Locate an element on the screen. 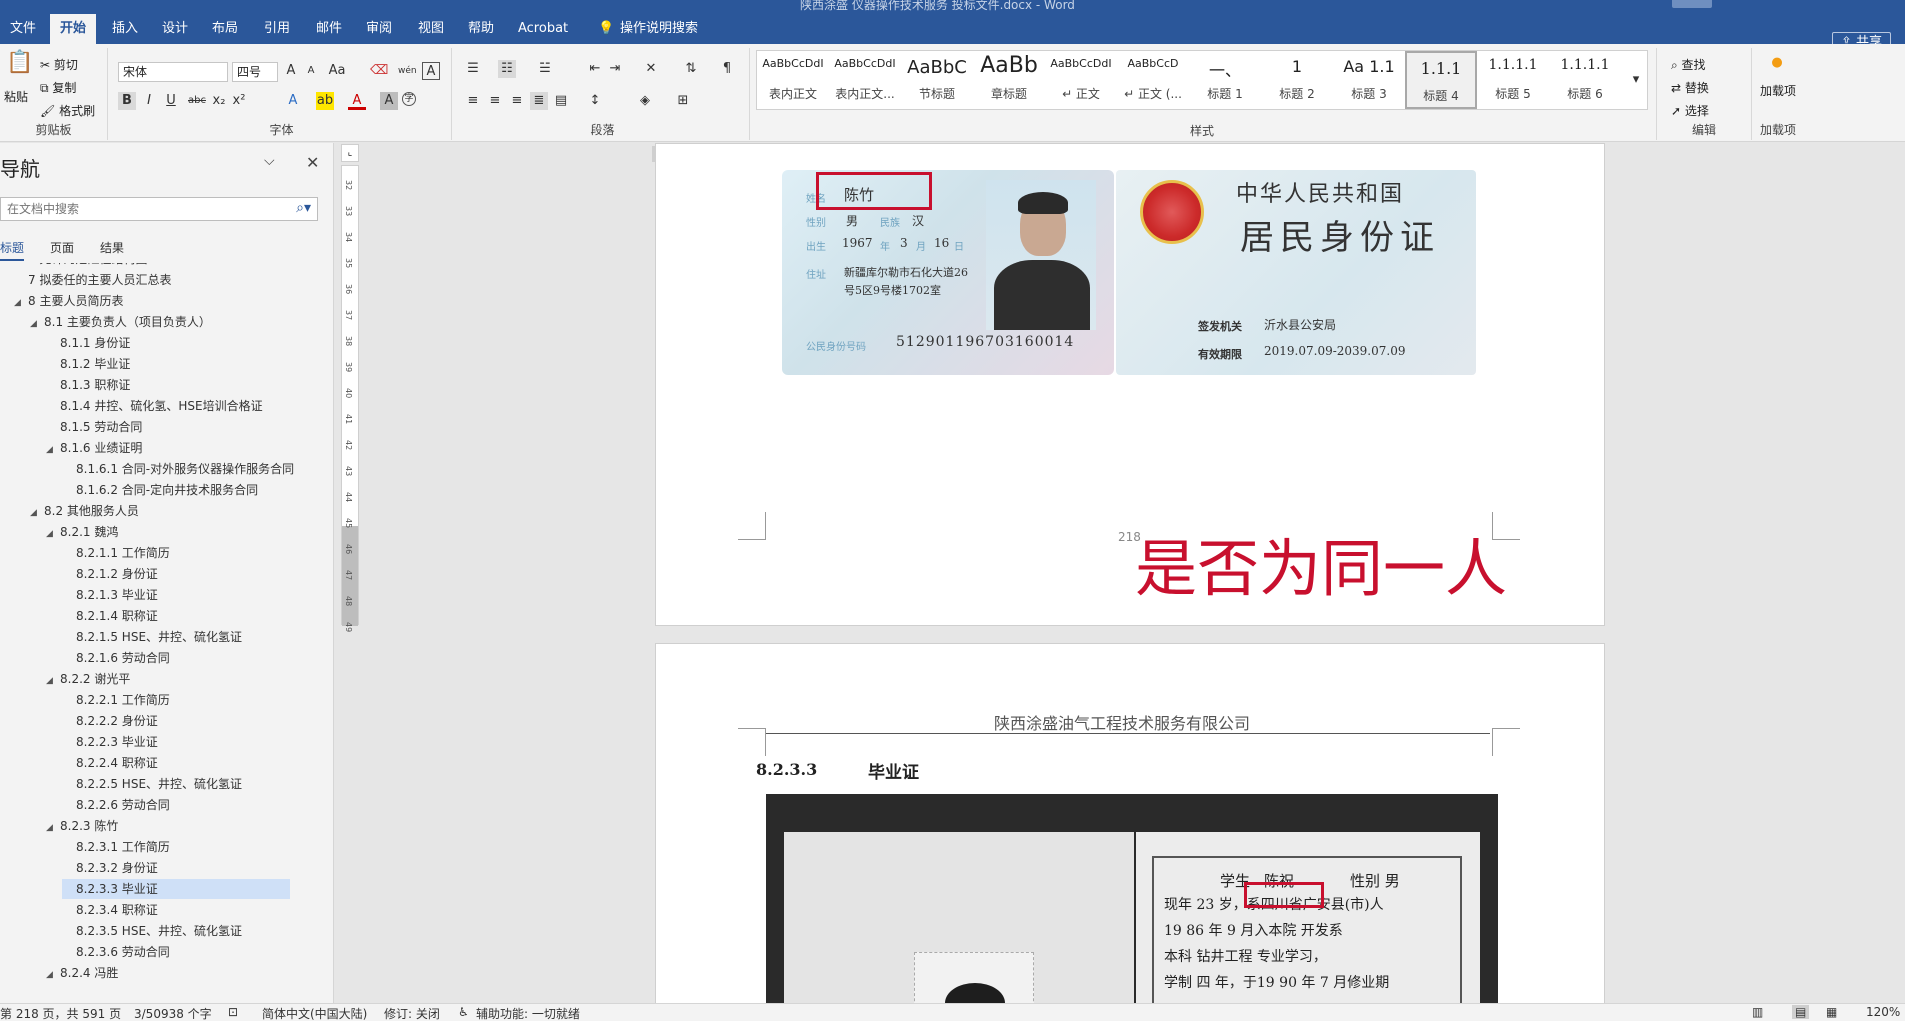 The image size is (1905, 1021). nav-tree-item: 8.2.3.3 毕业证 is located at coordinates (176, 889).